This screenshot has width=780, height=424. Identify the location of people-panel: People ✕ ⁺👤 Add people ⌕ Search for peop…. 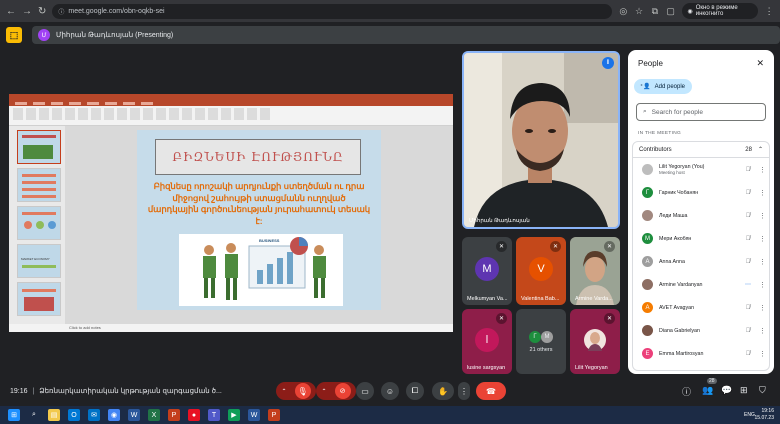
(701, 212).